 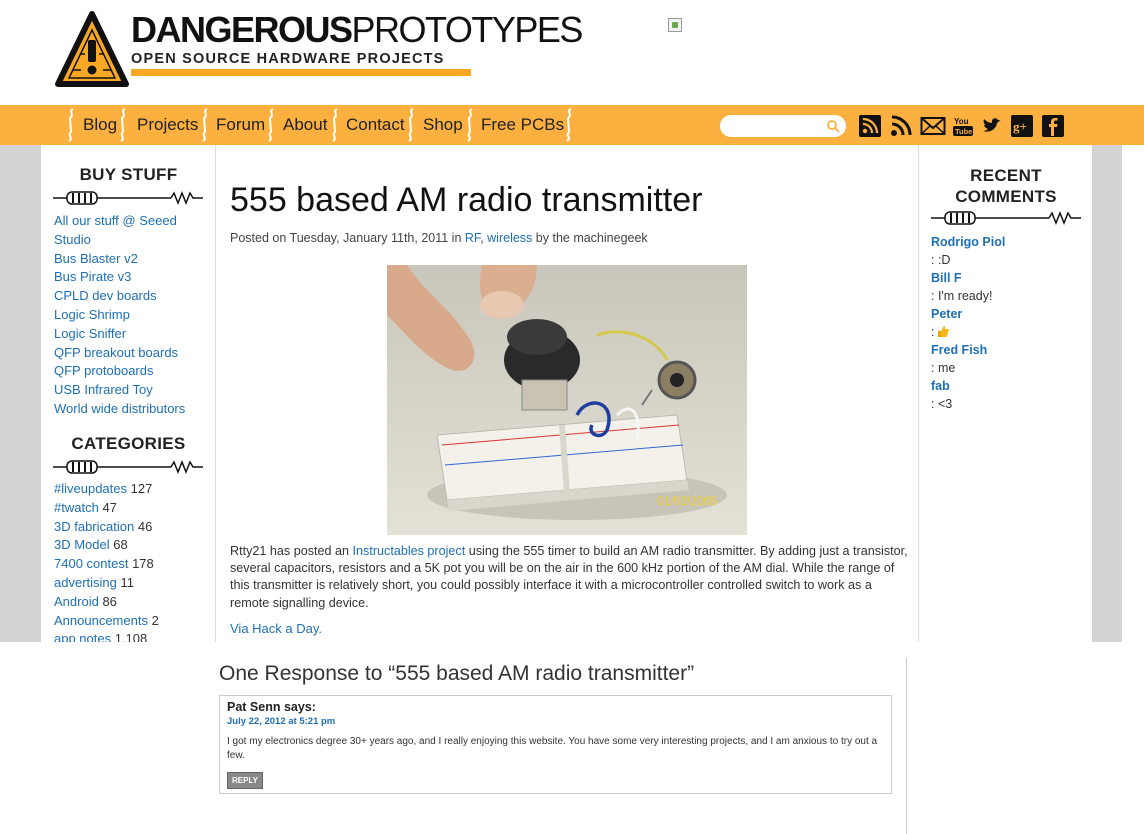 What do you see at coordinates (992, 126) in the screenshot?
I see `twitter-icon` at bounding box center [992, 126].